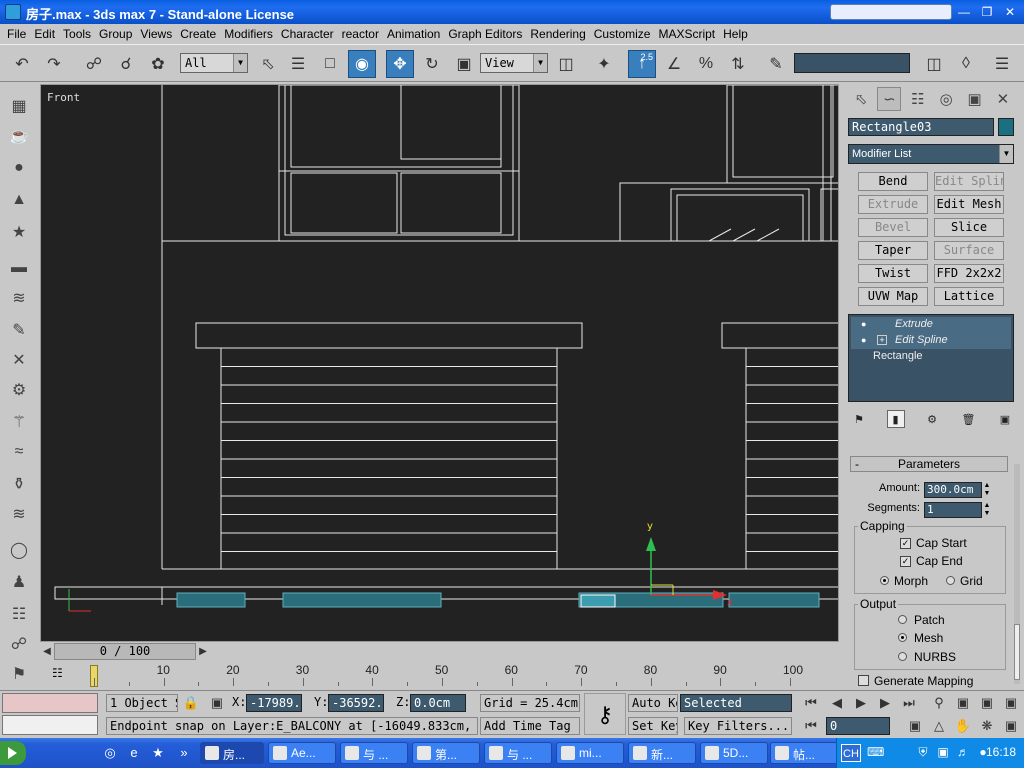  What do you see at coordinates (964, 12) in the screenshot?
I see `minimize-icon: —` at bounding box center [964, 12].